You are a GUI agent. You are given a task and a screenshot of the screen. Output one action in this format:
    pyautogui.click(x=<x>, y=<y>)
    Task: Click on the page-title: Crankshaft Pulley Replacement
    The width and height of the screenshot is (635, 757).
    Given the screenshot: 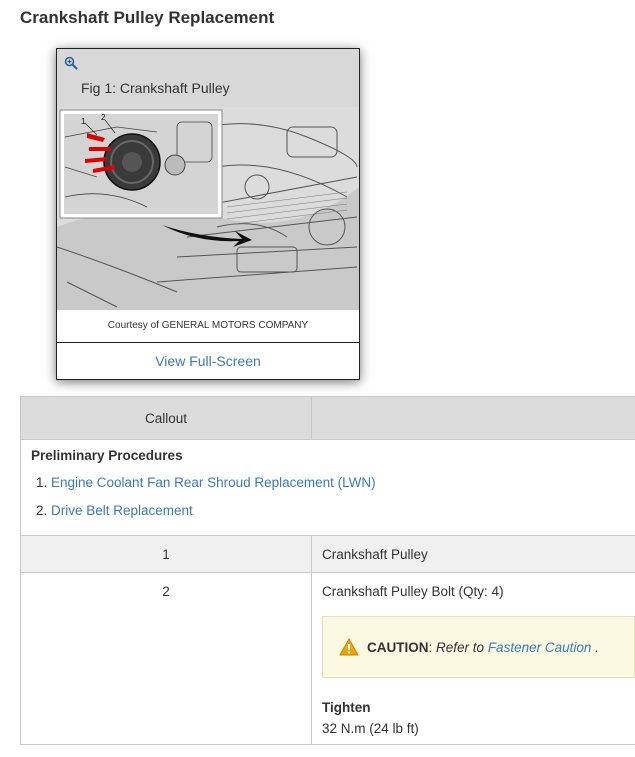 What is the action you would take?
    pyautogui.click(x=147, y=17)
    